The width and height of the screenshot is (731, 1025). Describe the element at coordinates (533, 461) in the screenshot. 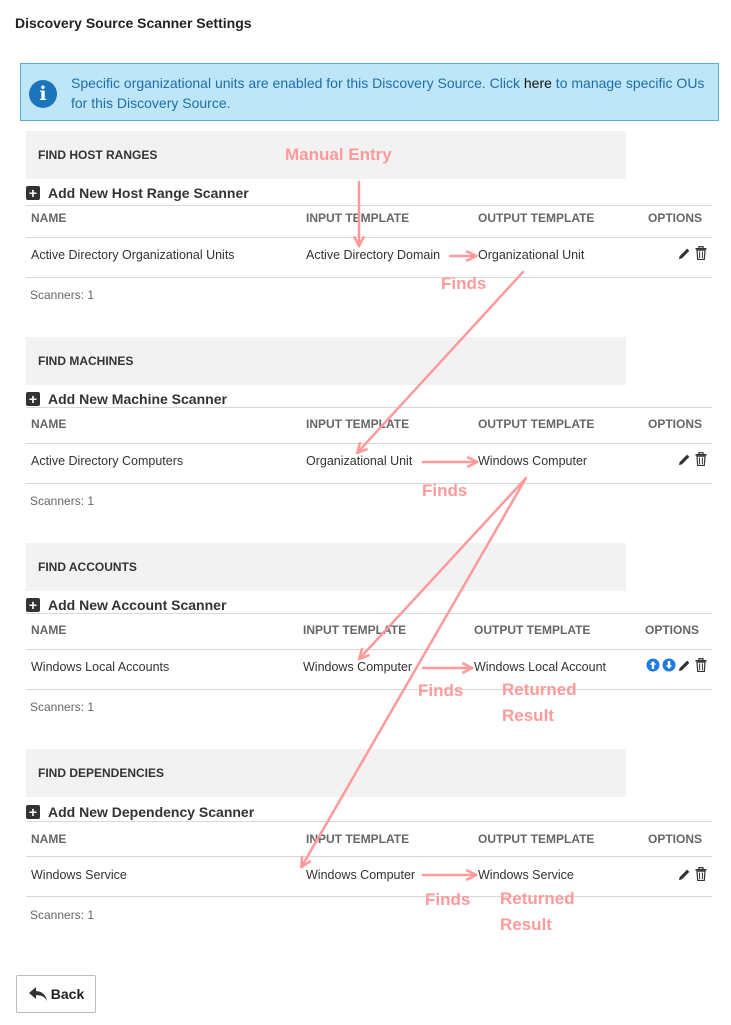

I see `output-template: Windows Computer` at that location.